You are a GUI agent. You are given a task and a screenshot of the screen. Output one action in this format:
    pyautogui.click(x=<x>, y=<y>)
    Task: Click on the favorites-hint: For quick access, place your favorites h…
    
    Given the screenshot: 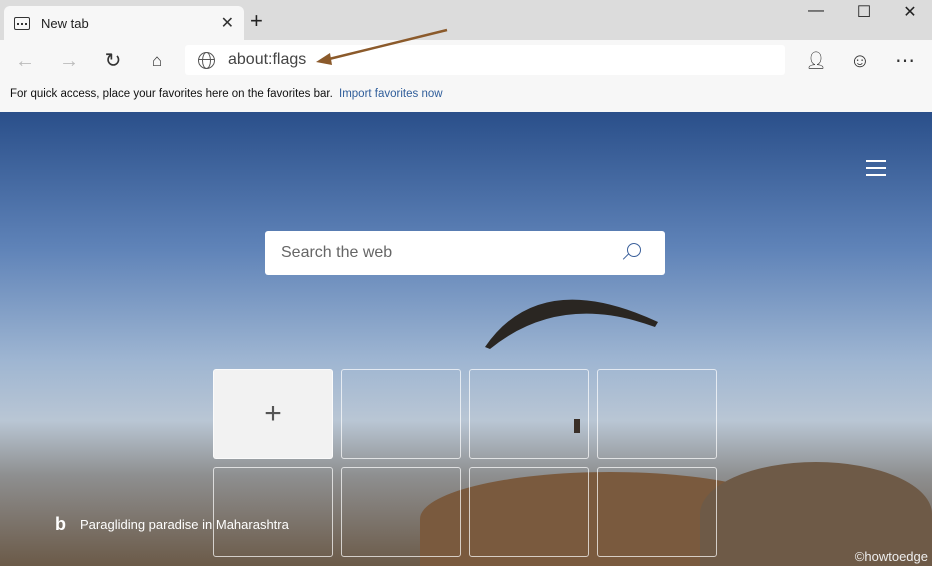 What is the action you would take?
    pyautogui.click(x=171, y=94)
    